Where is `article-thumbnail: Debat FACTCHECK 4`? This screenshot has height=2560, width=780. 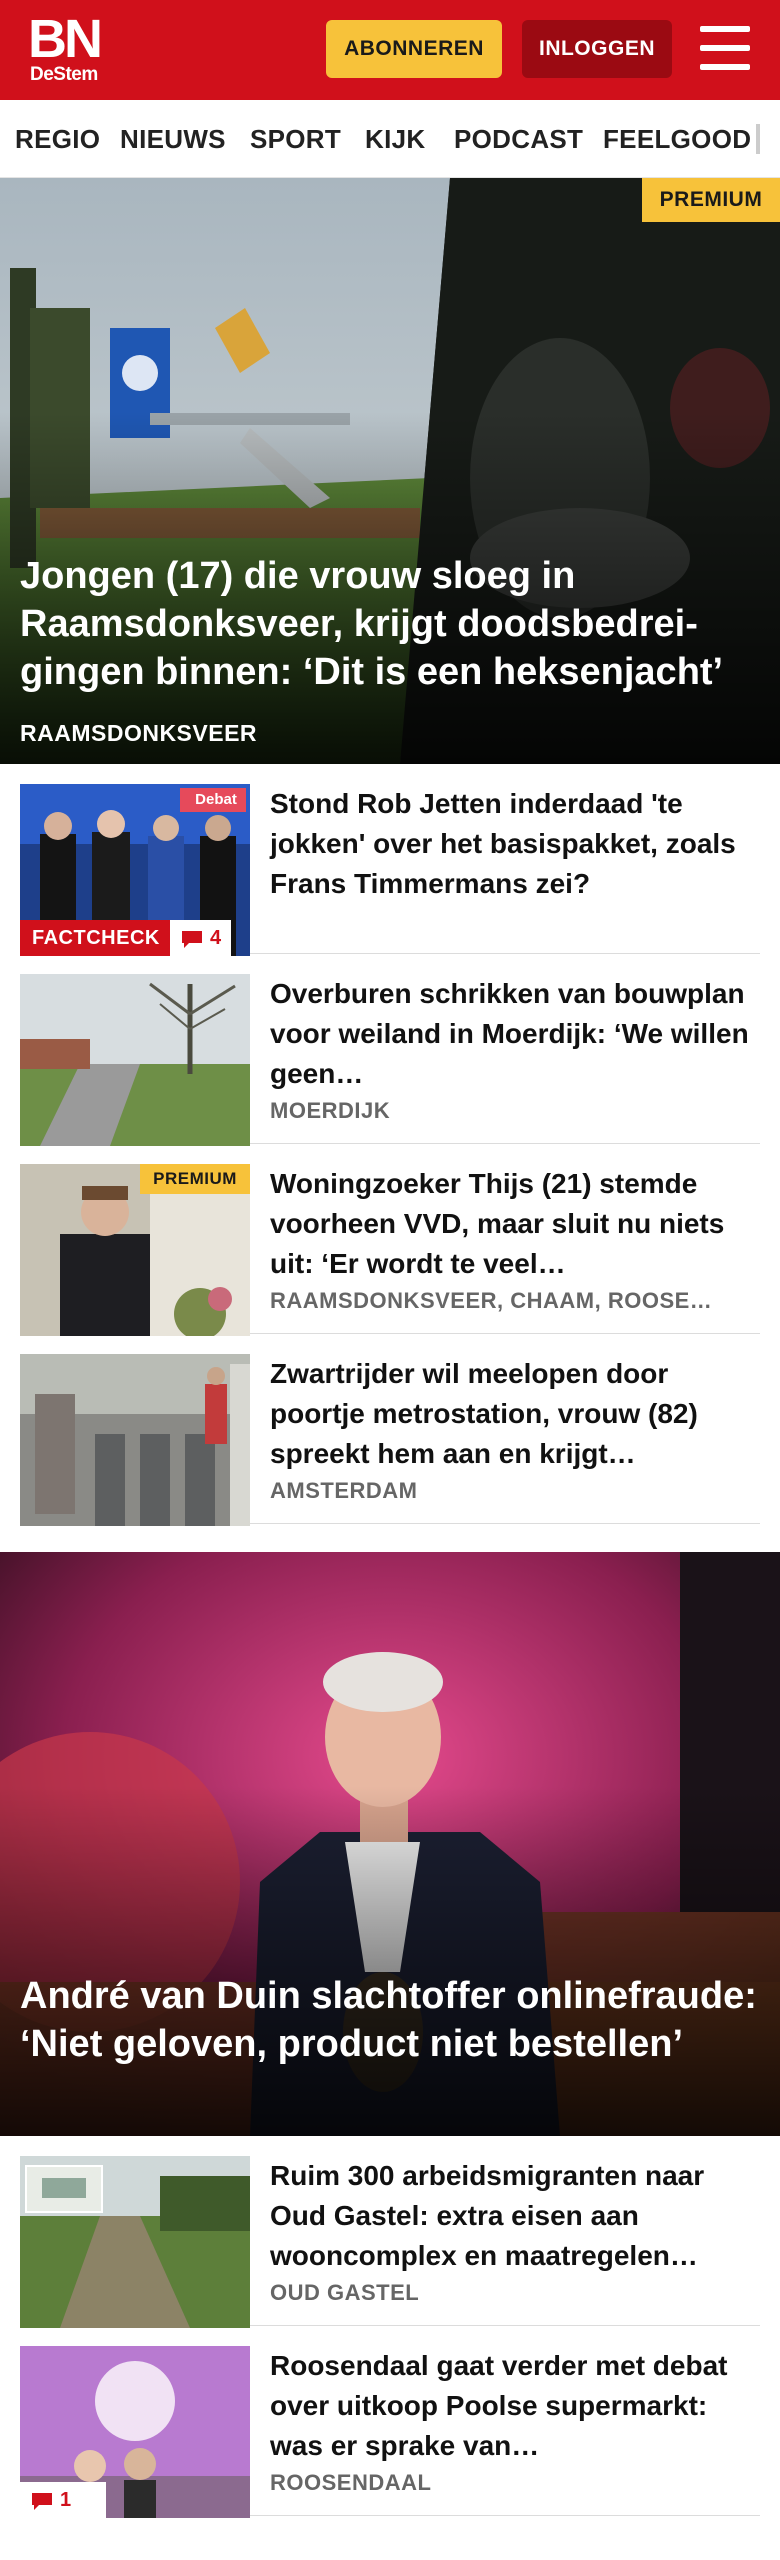 article-thumbnail: Debat FACTCHECK 4 is located at coordinates (135, 870).